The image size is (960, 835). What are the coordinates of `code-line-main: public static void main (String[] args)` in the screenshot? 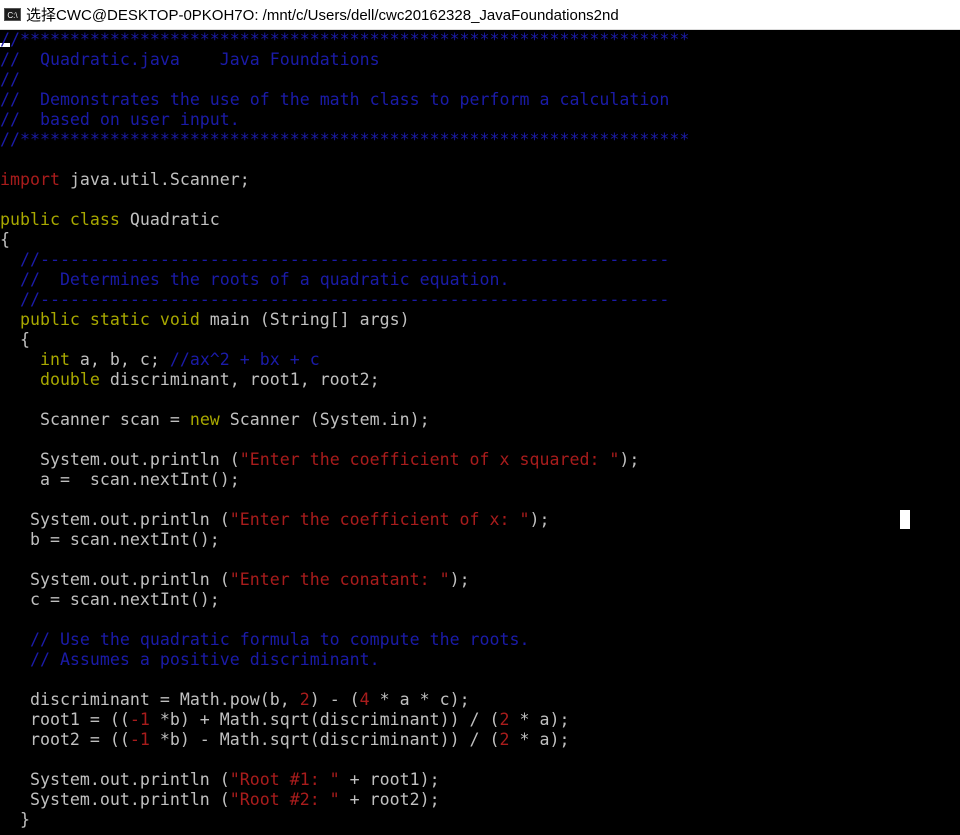 It's located at (205, 320).